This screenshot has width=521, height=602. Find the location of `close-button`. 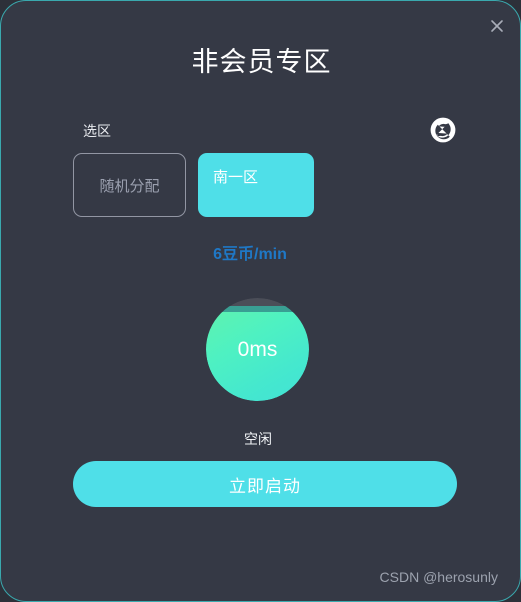

close-button is located at coordinates (497, 26).